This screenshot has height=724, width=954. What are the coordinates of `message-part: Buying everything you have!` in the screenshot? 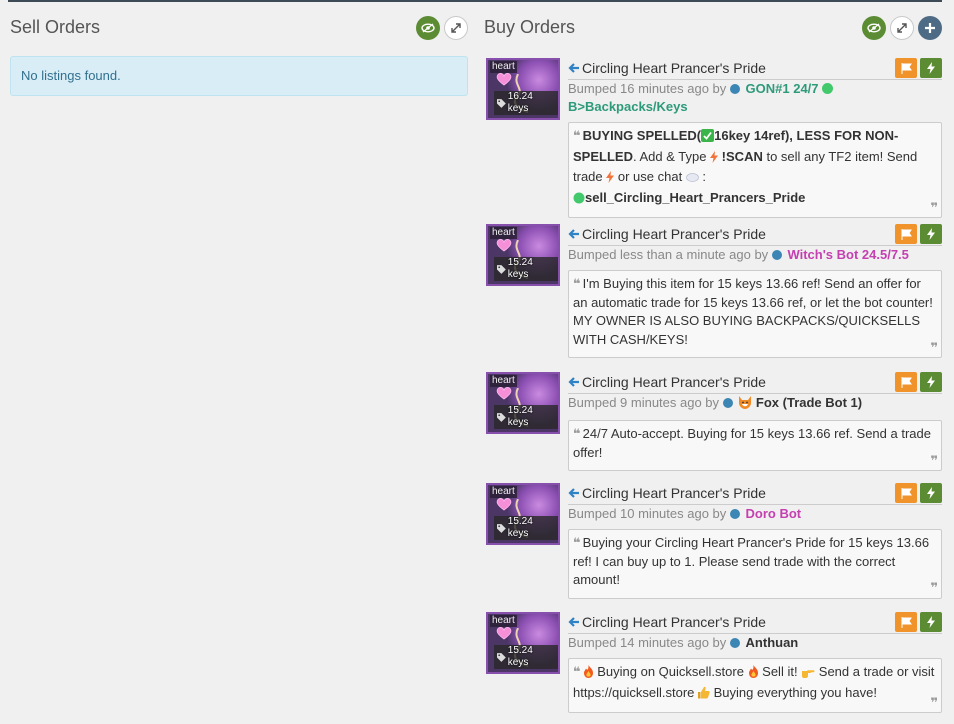 It's located at (793, 692).